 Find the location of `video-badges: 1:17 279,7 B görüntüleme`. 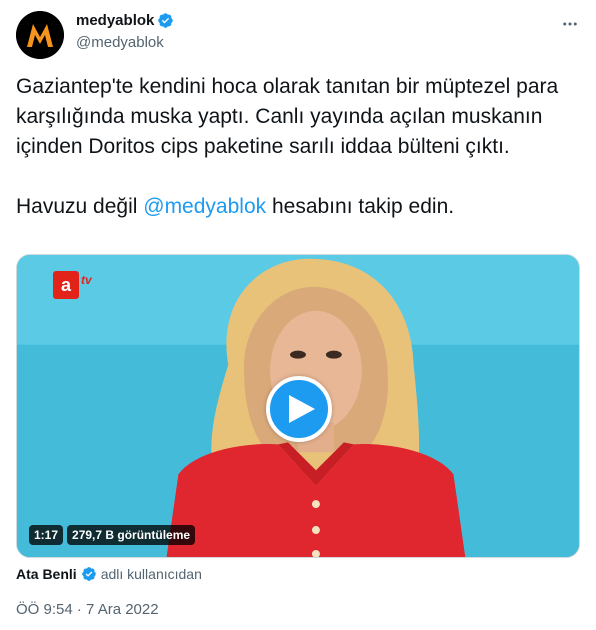

video-badges: 1:17 279,7 B görüntüleme is located at coordinates (112, 535).